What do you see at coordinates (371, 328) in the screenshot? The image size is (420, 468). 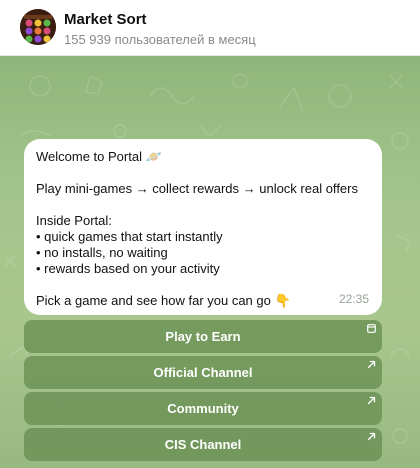 I see `web-app-icon` at bounding box center [371, 328].